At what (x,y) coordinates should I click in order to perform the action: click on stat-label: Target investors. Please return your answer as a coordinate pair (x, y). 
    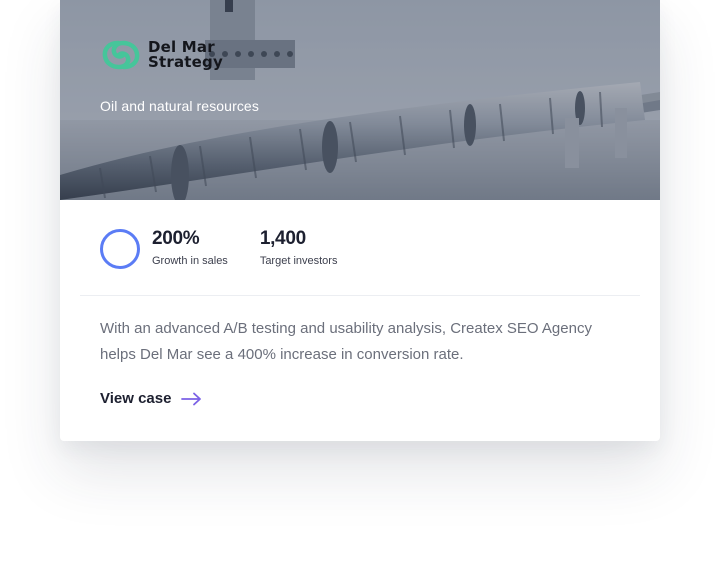
    Looking at the image, I should click on (298, 261).